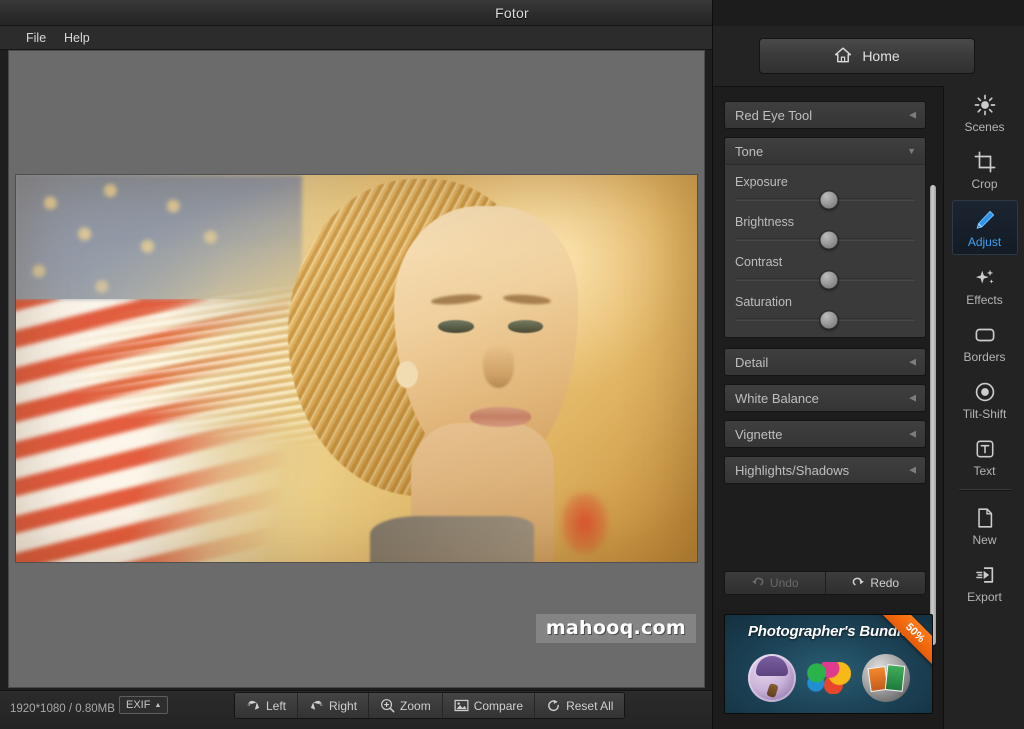 The width and height of the screenshot is (1024, 729). I want to click on section-red-eye-tool: Red Eye Tool ◀, so click(825, 115).